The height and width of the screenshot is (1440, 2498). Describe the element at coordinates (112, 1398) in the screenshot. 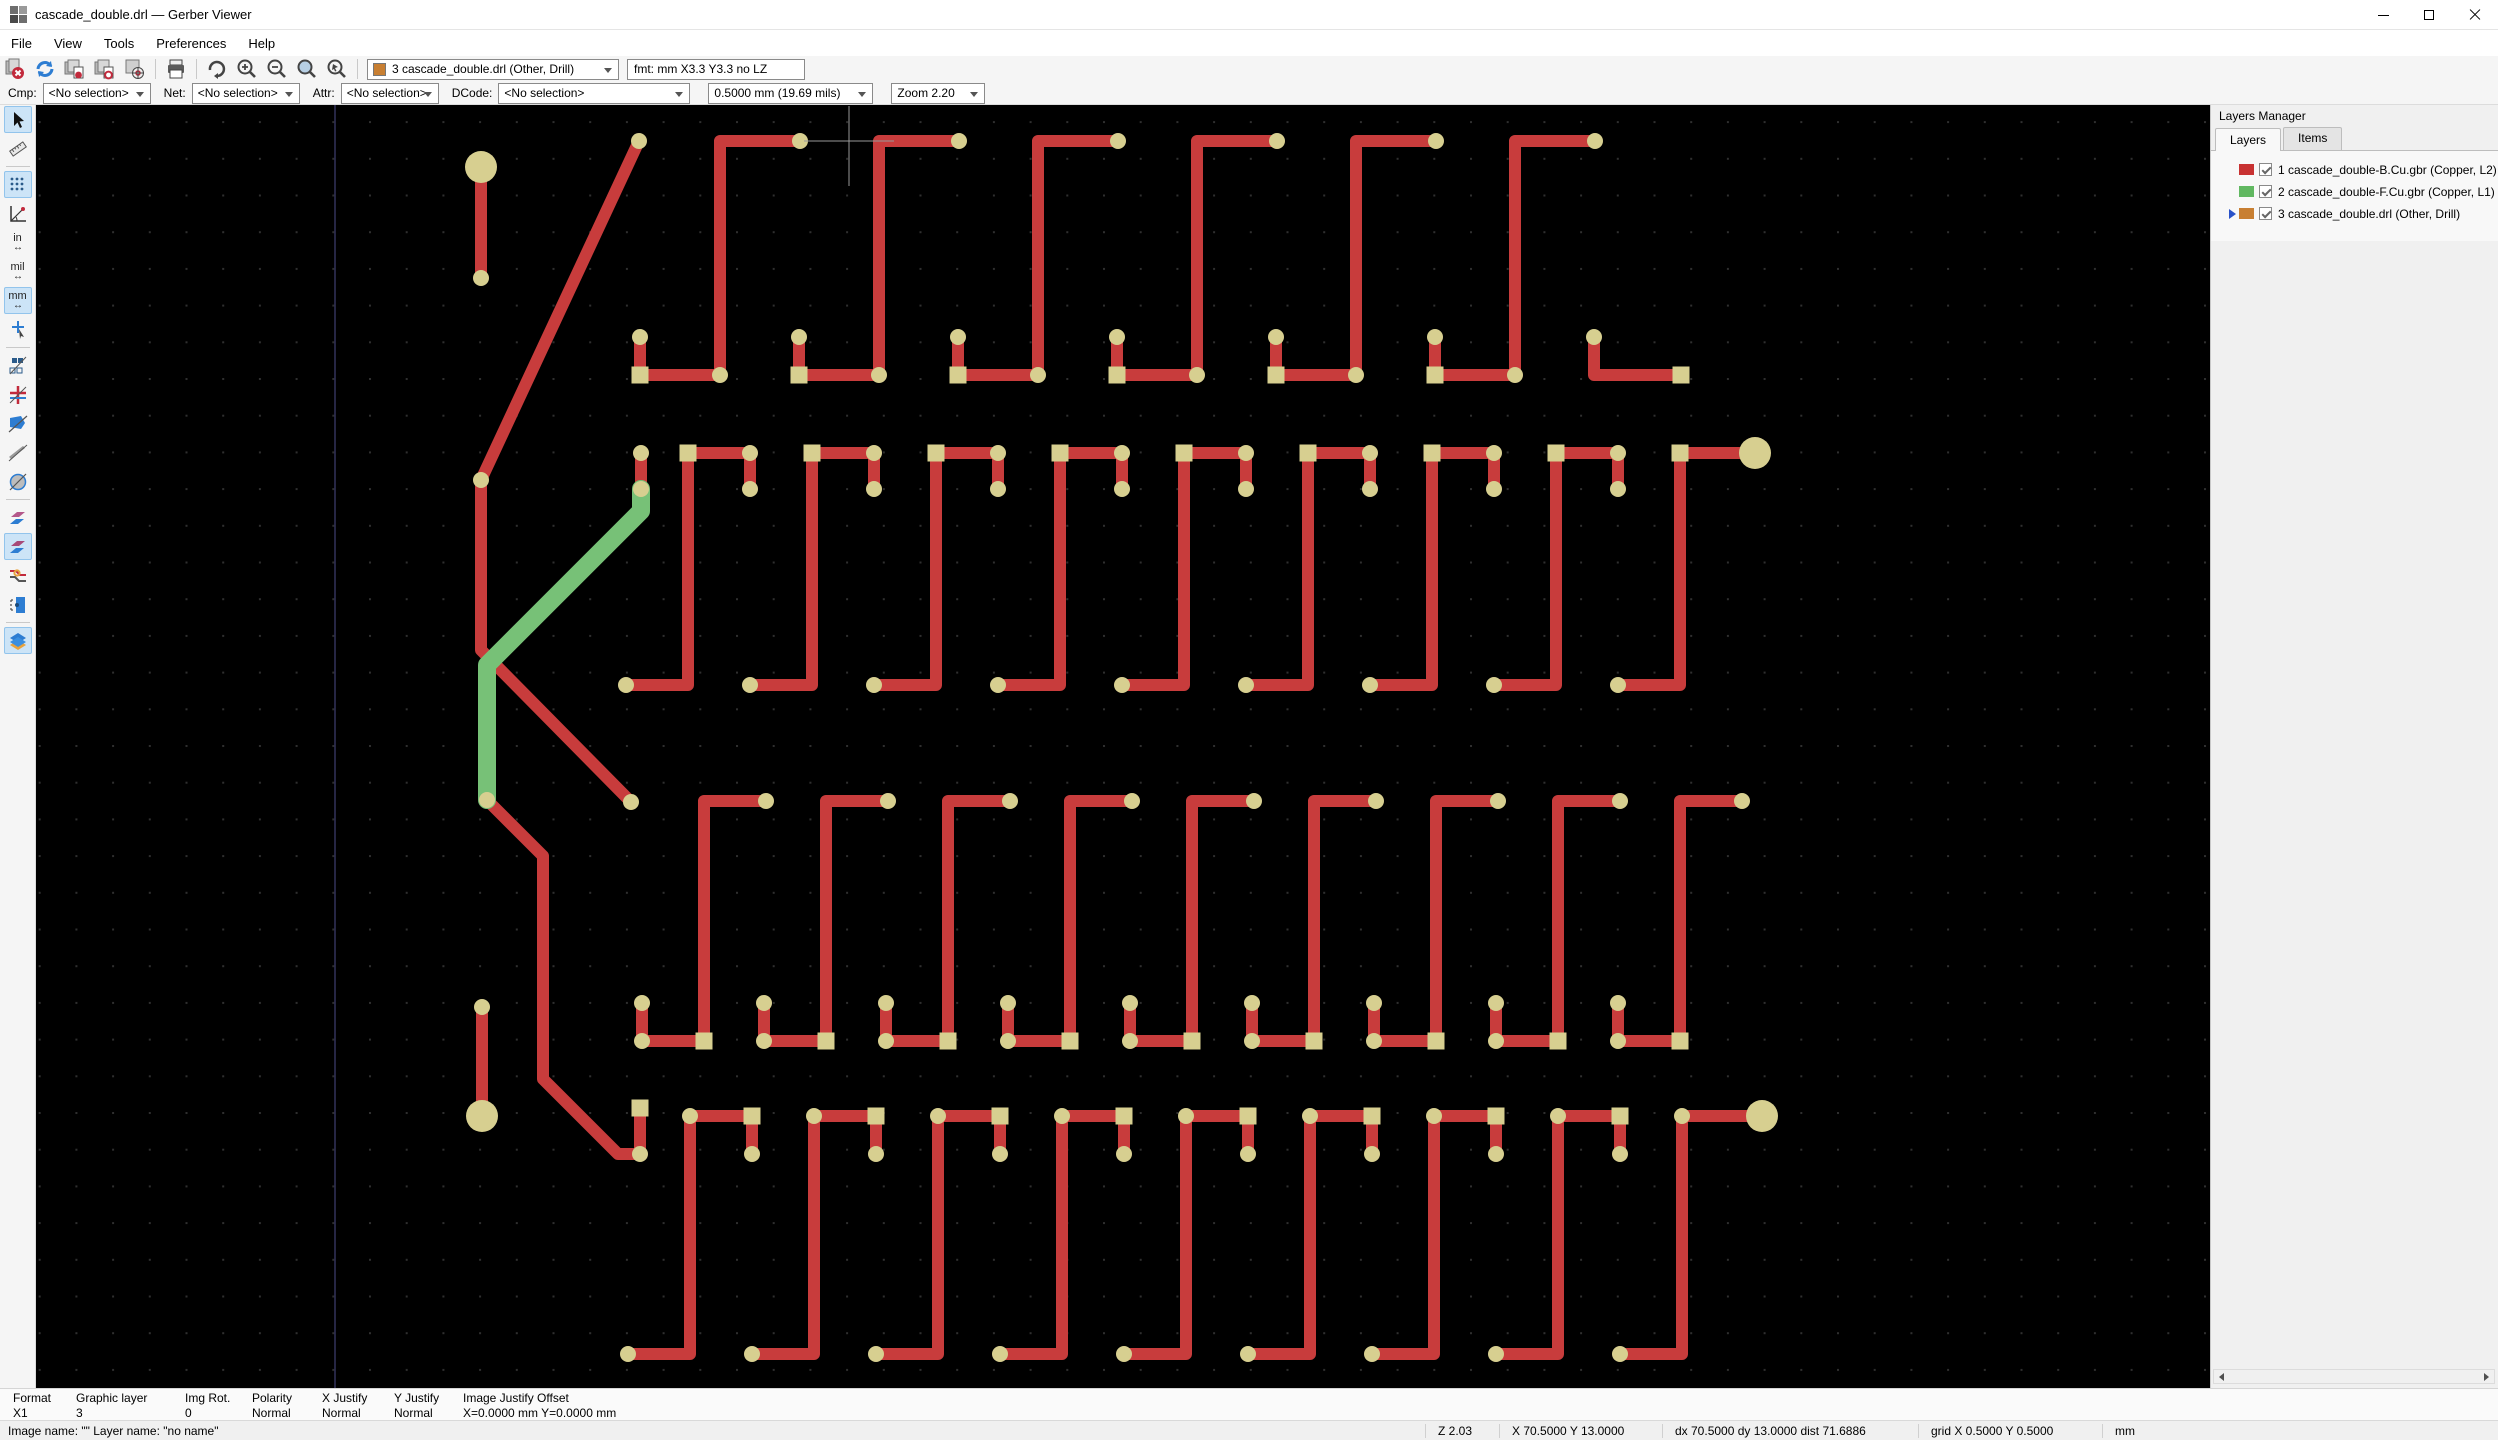

I see `info-label: Graphic layer` at that location.